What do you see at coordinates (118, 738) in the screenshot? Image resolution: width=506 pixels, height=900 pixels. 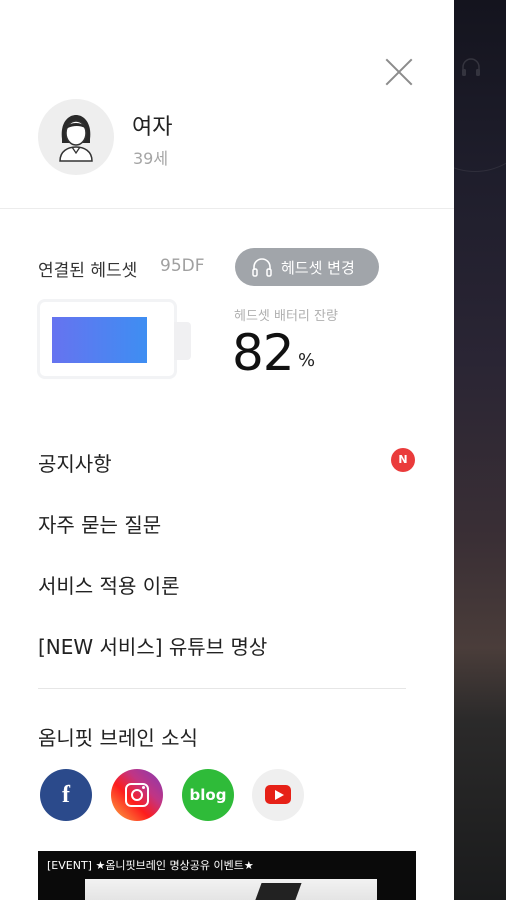 I see `news-title: 옴니핏 브레인 소식` at bounding box center [118, 738].